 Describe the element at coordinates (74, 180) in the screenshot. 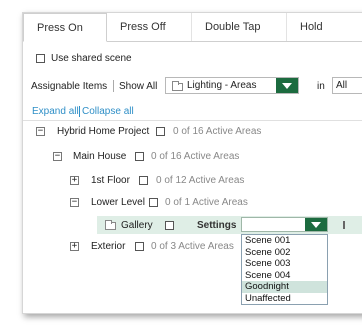

I see `first-floor-expand-toggle: +` at that location.